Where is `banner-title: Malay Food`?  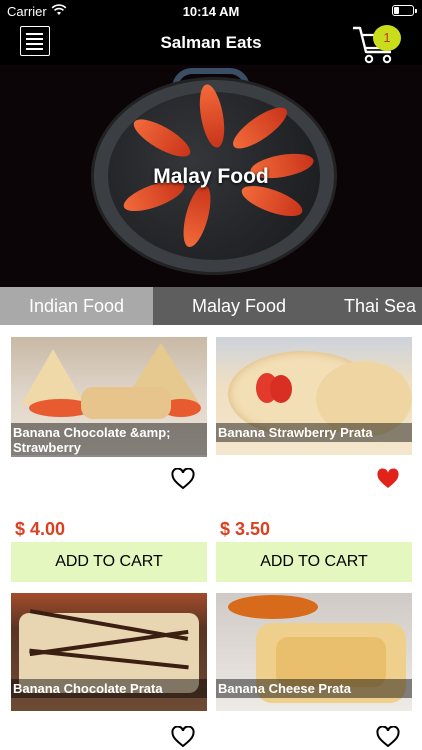
banner-title: Malay Food is located at coordinates (211, 176).